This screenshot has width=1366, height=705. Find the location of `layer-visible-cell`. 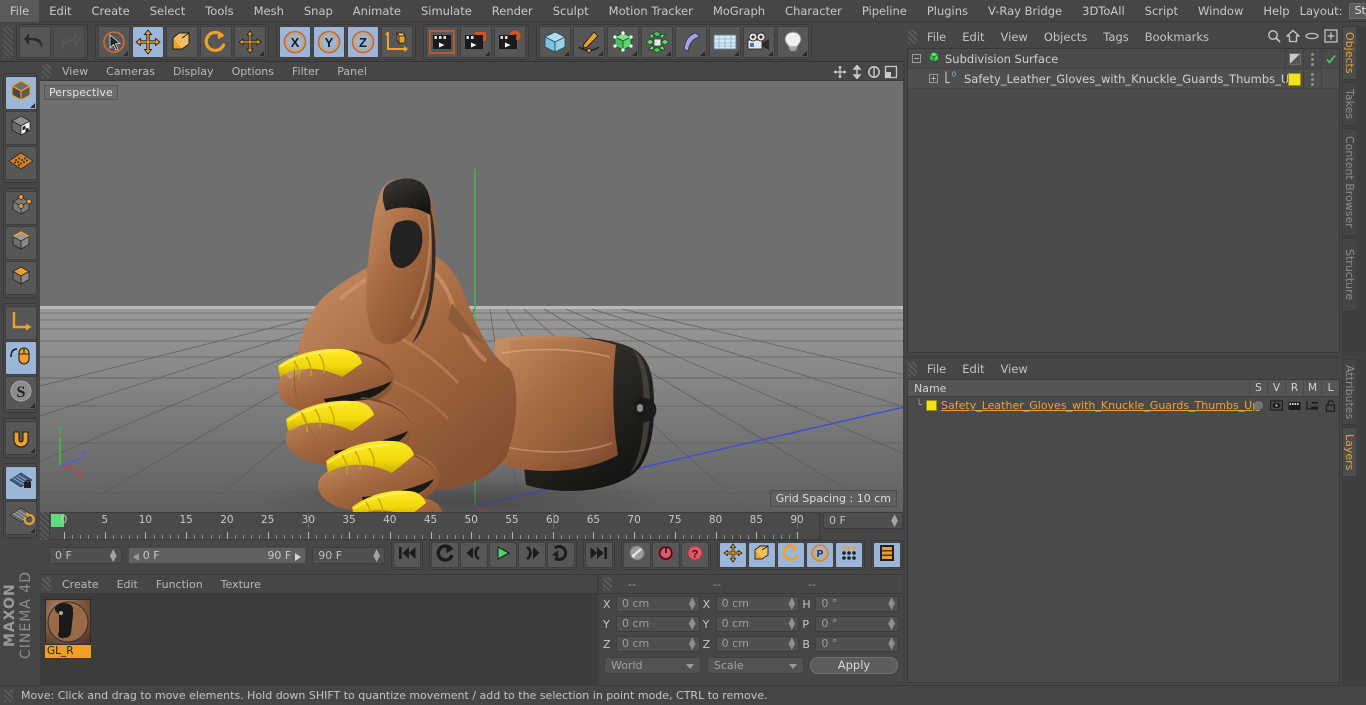

layer-visible-cell is located at coordinates (1276, 405).